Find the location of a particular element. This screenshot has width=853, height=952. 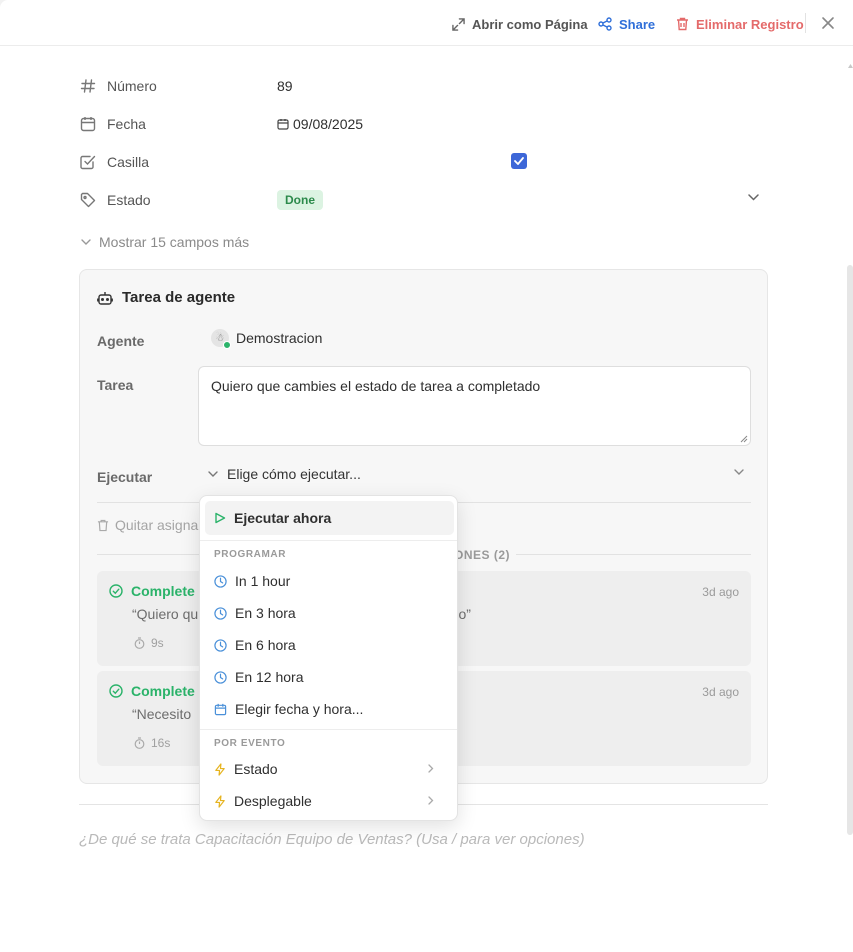

menu-item-label: En 6 hora is located at coordinates (265, 645).